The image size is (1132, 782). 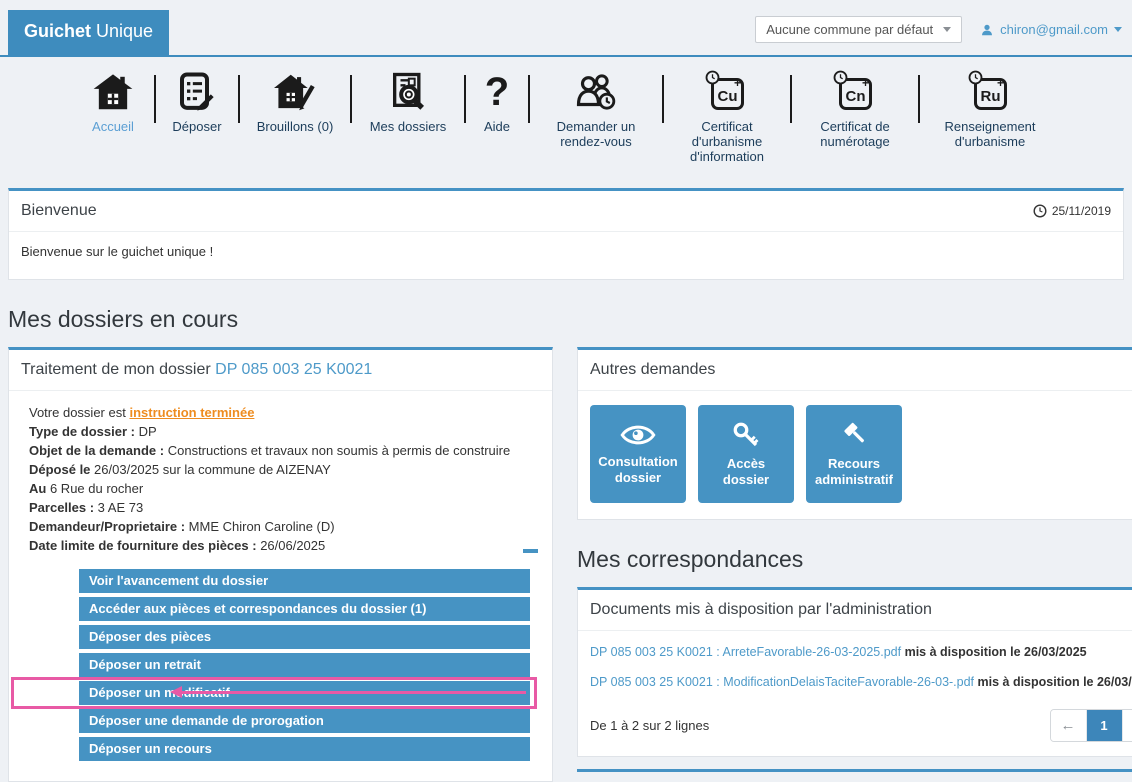 I want to click on user-menu: chiron@gmail.com, so click(x=1051, y=29).